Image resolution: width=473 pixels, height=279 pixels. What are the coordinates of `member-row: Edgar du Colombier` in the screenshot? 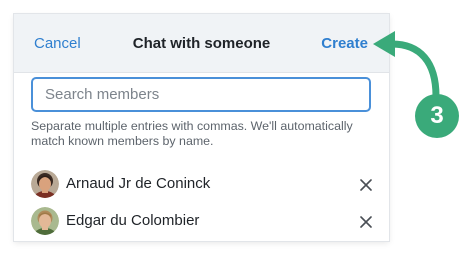 It's located at (201, 221).